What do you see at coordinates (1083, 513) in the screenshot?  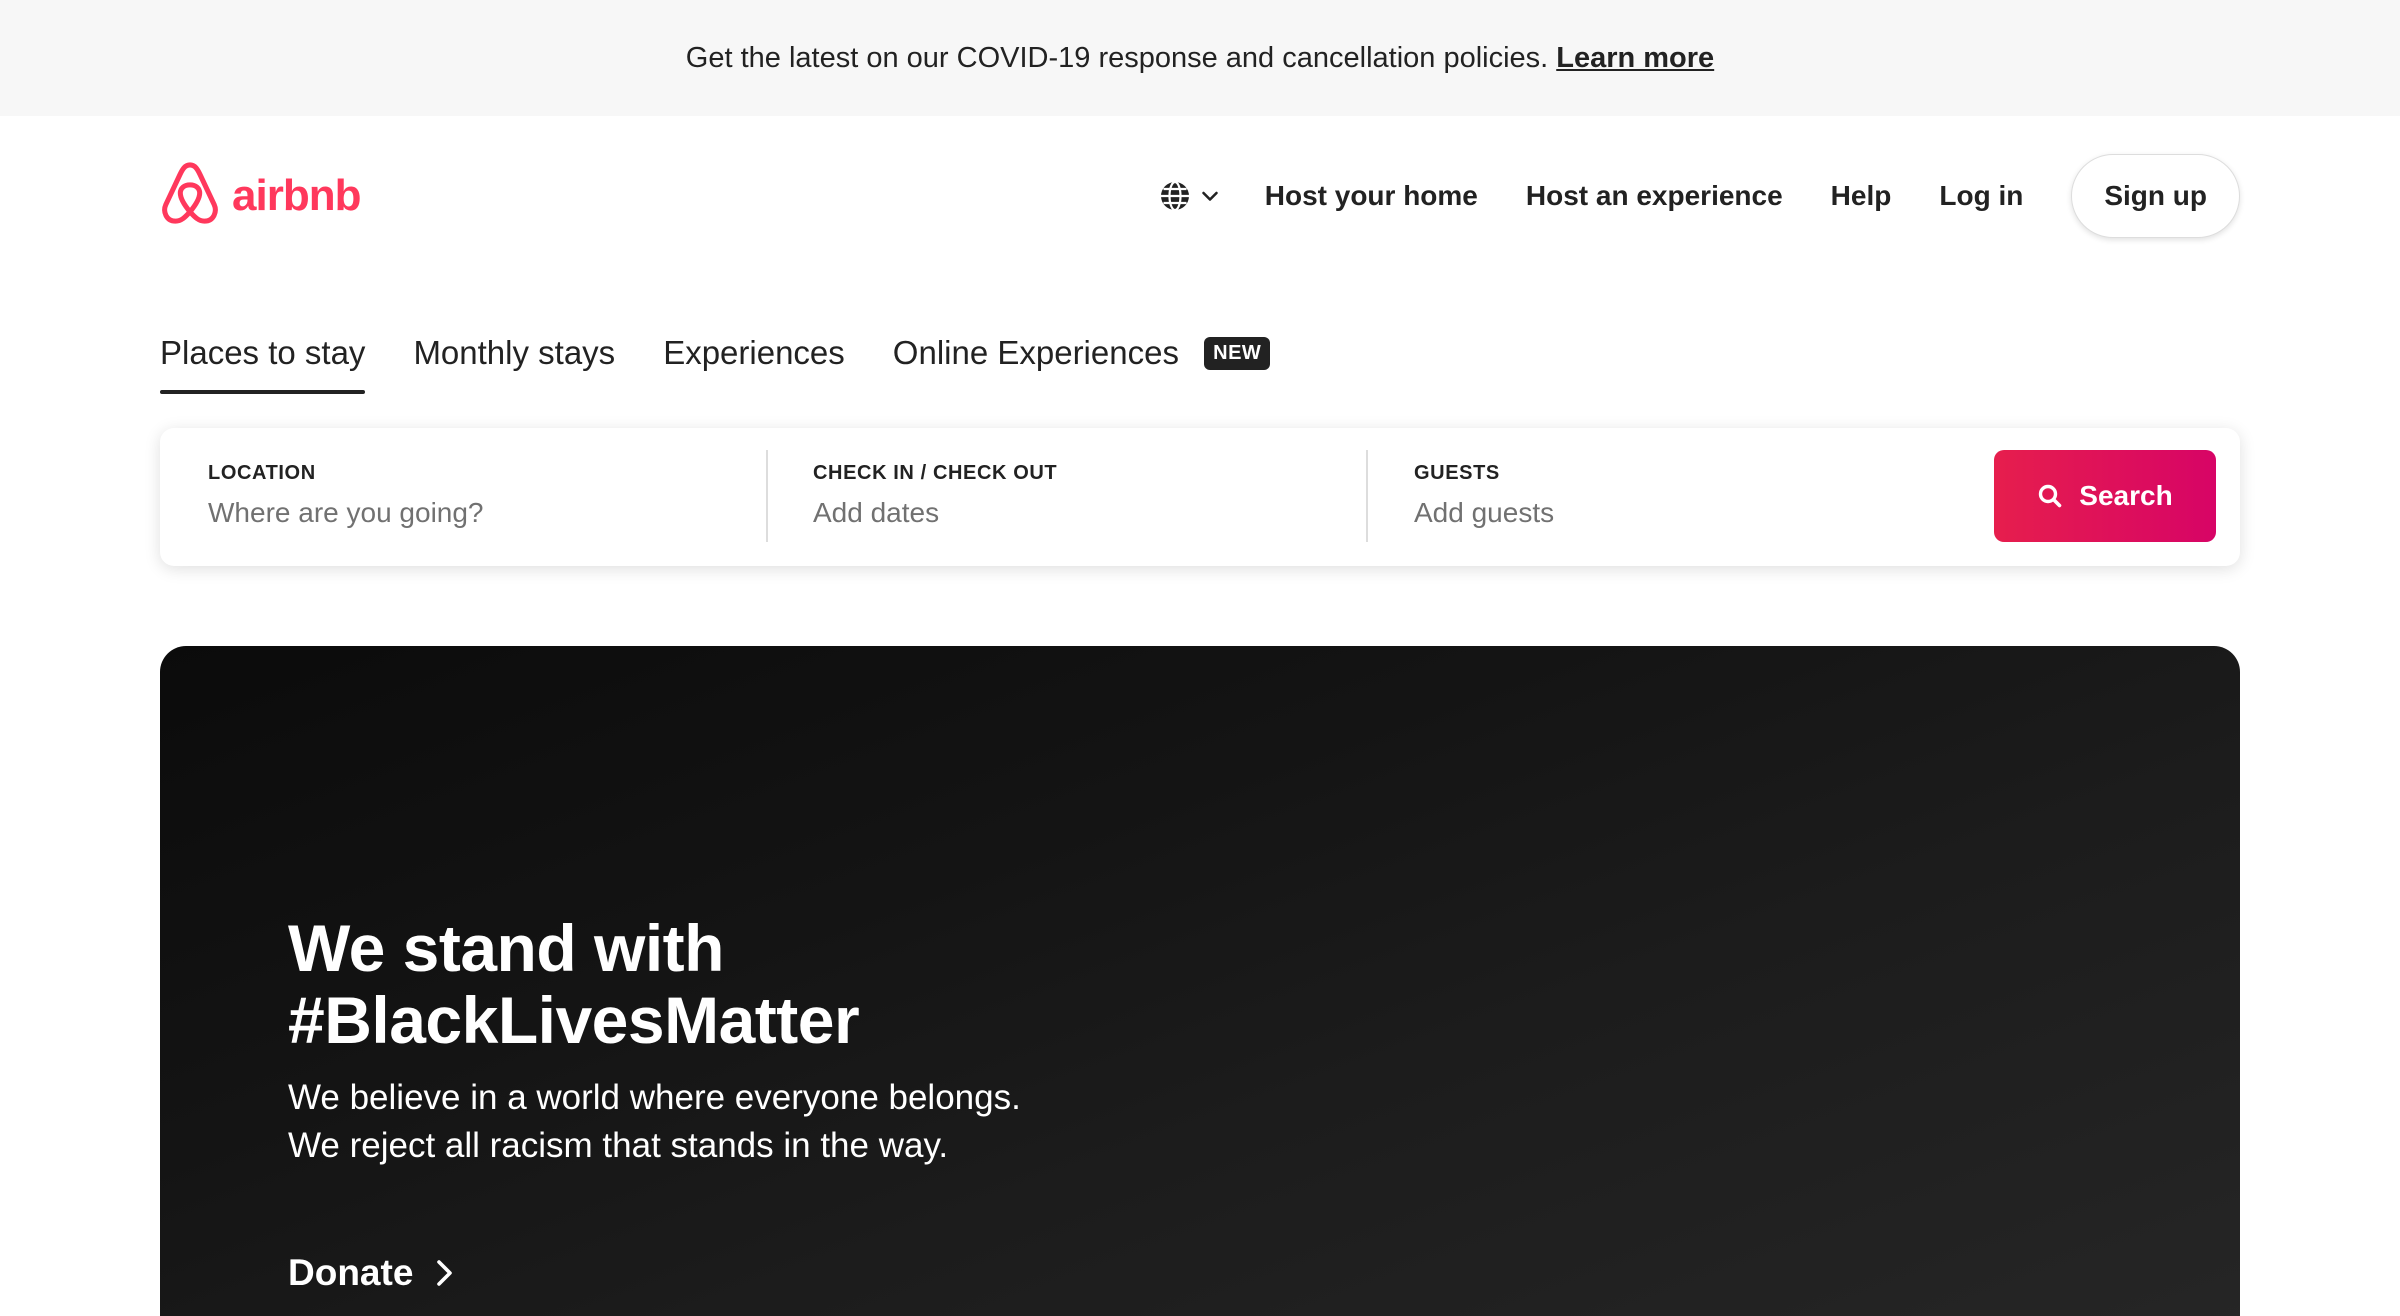 I see `dates-input: Add dates` at bounding box center [1083, 513].